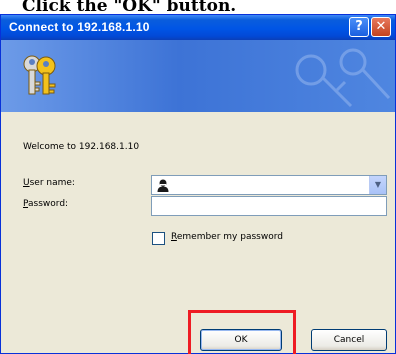 The height and width of the screenshot is (354, 396). I want to click on cancel-button: Cancel, so click(349, 340).